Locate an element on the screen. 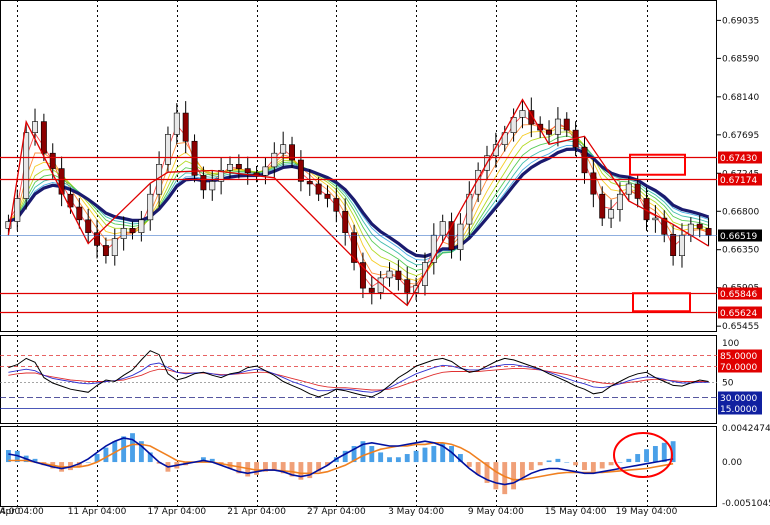 This screenshot has width=770, height=525. x-tick-label: 5 Apr 04:00 is located at coordinates (22, 512).